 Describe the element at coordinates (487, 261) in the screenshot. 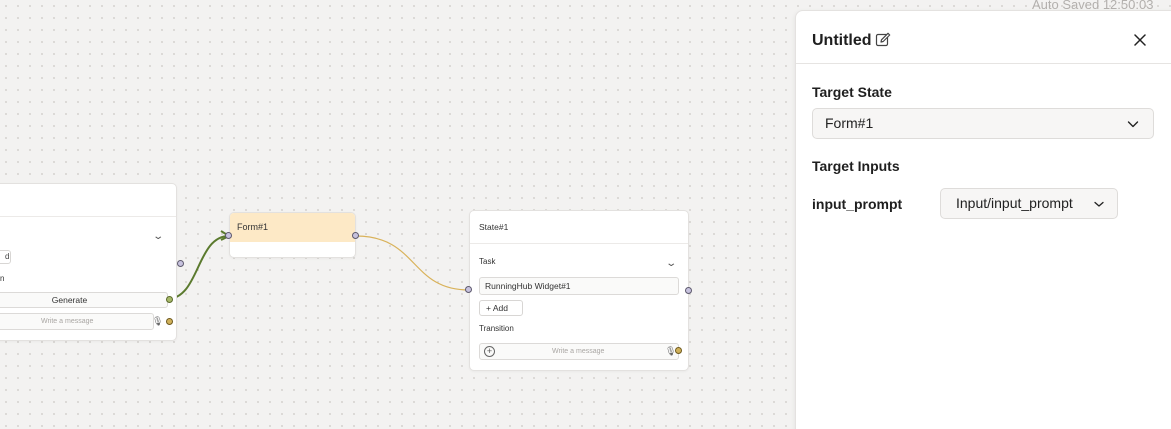

I see `task-label: Task` at that location.